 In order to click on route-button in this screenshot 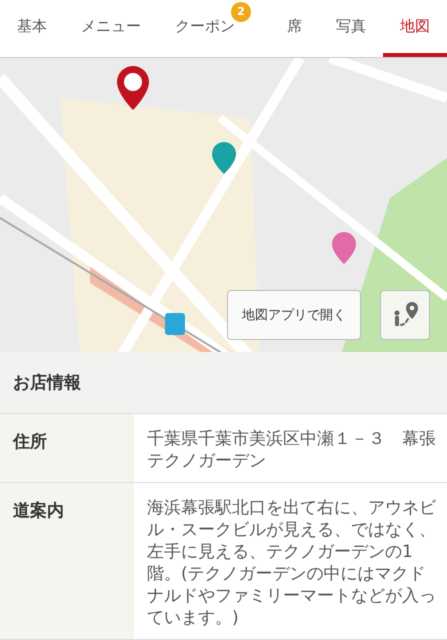, I will do `click(405, 315)`.